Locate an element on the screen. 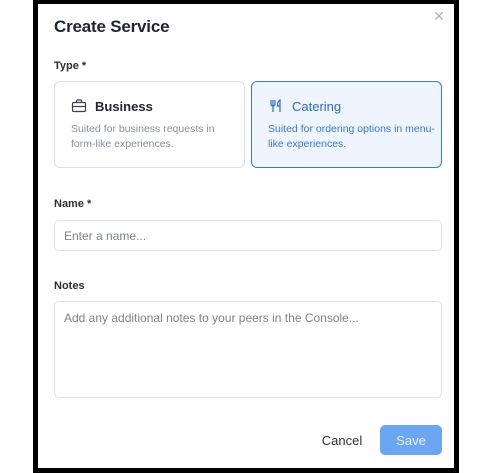  type-option-business-head: Business is located at coordinates (112, 106).